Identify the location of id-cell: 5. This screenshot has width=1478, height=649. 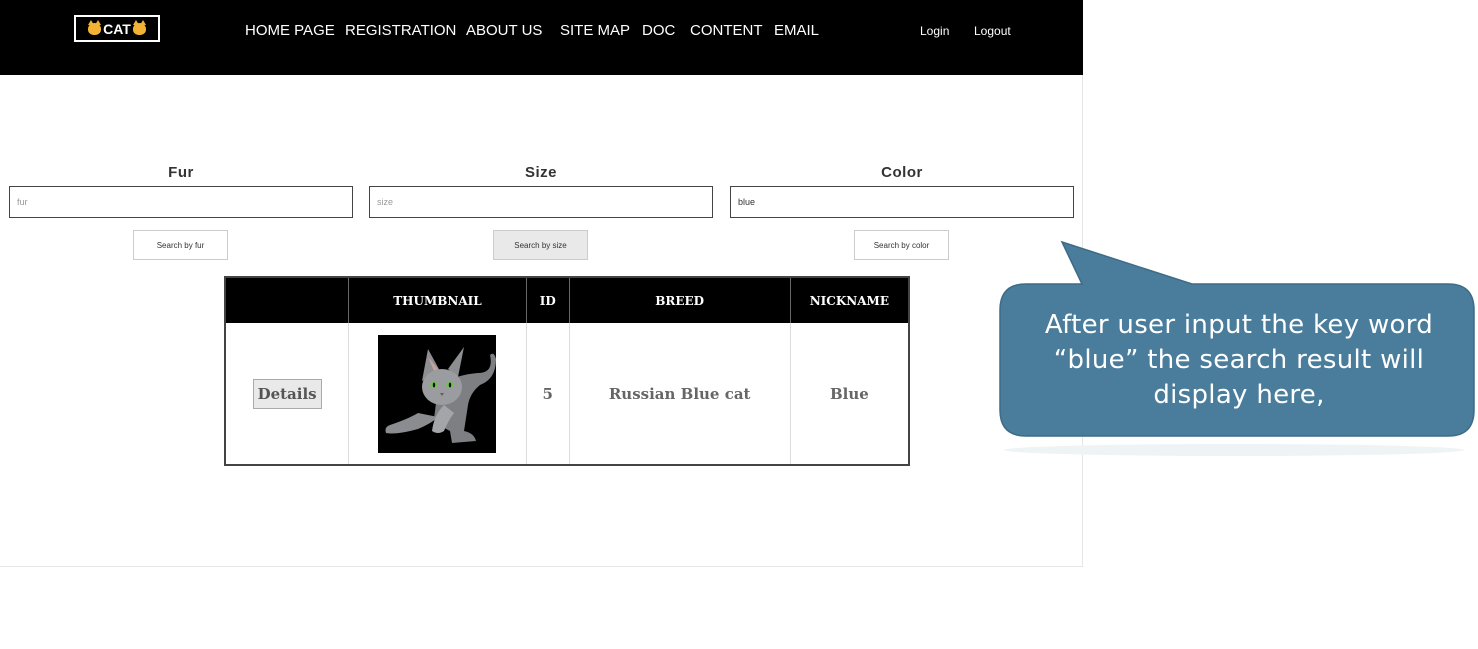
(547, 394).